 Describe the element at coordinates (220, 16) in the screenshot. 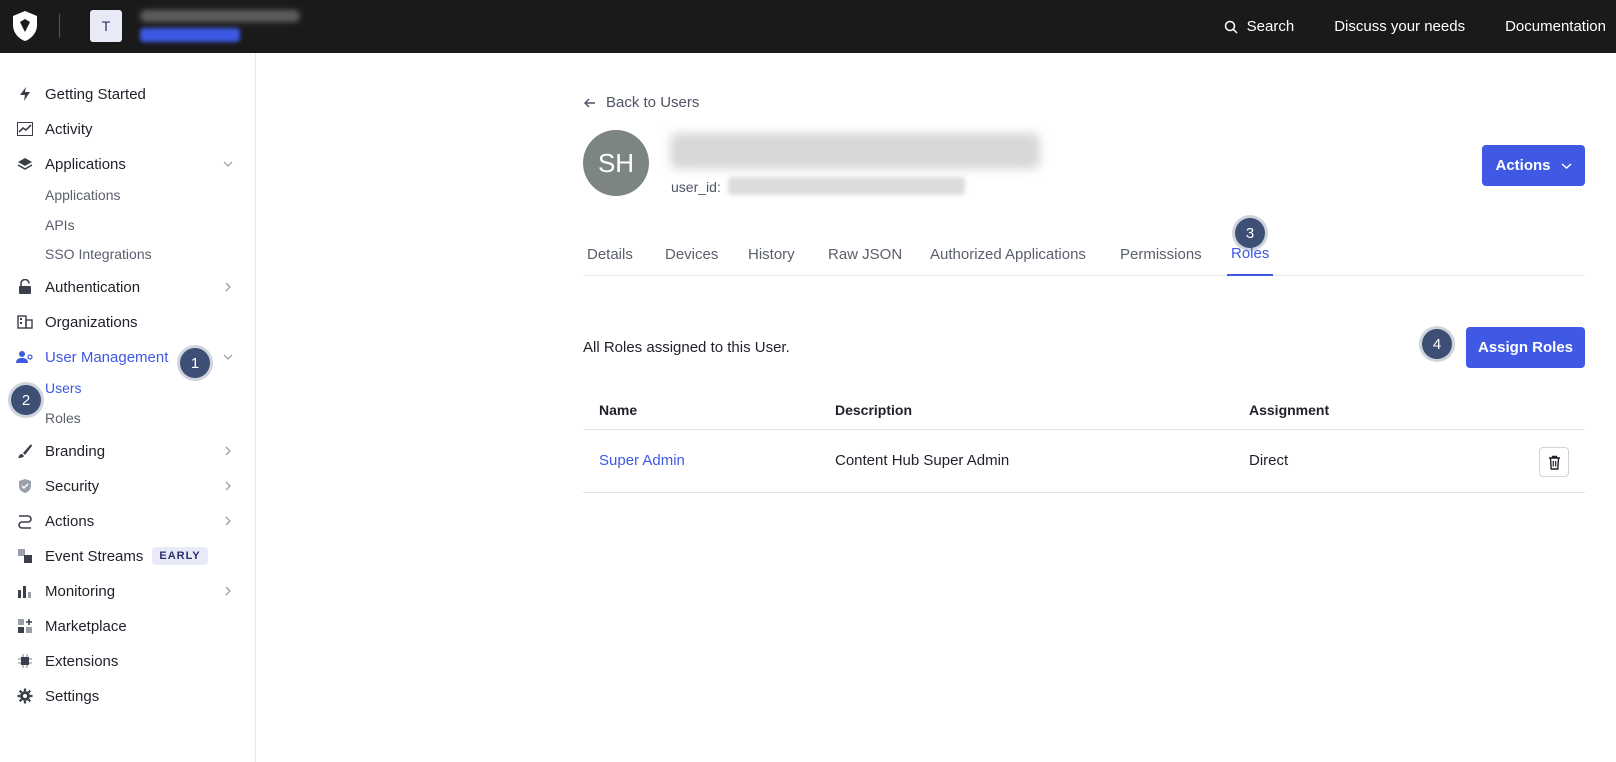

I see `tenant-name-redacted` at that location.